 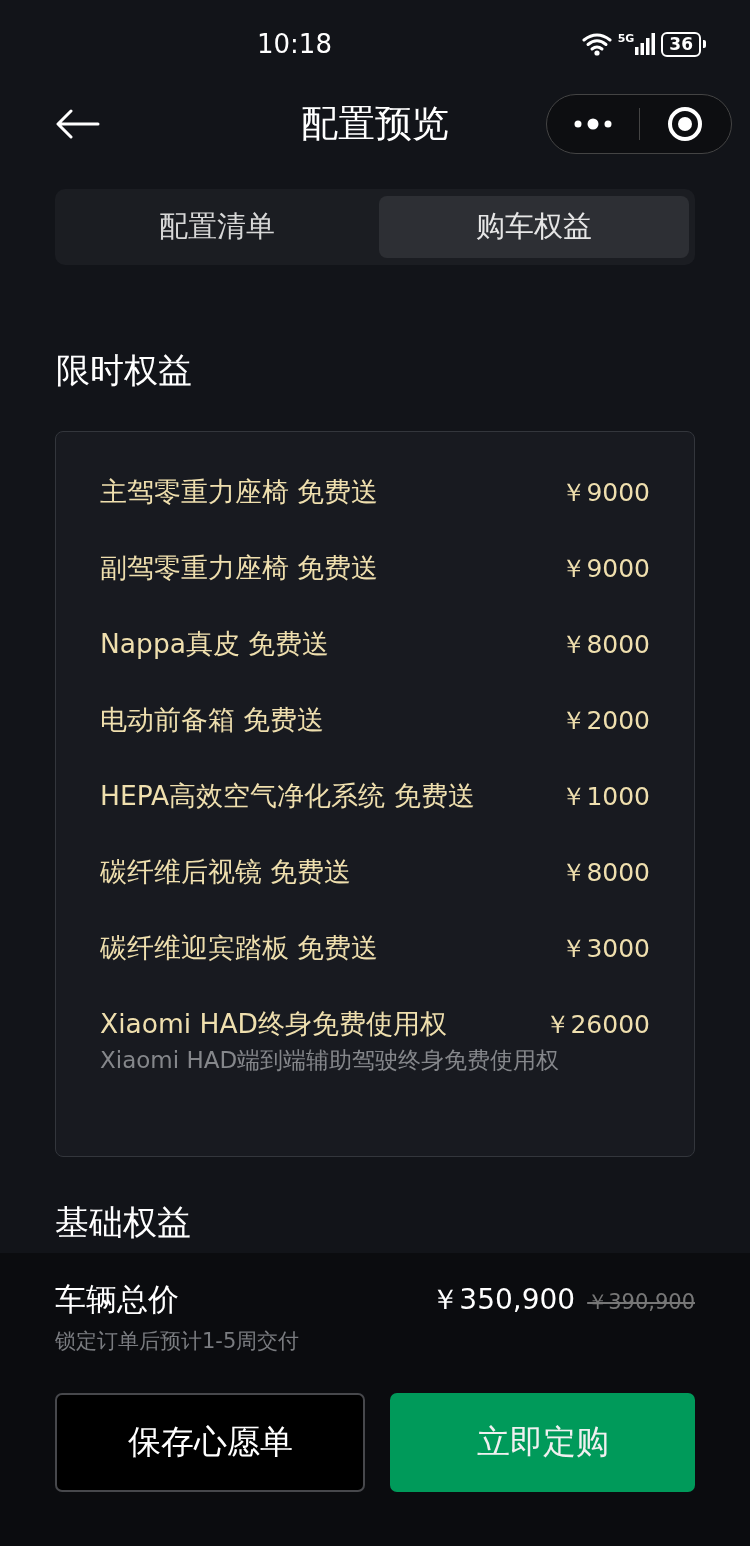 I want to click on benefit-price: ￥1000, so click(x=605, y=796).